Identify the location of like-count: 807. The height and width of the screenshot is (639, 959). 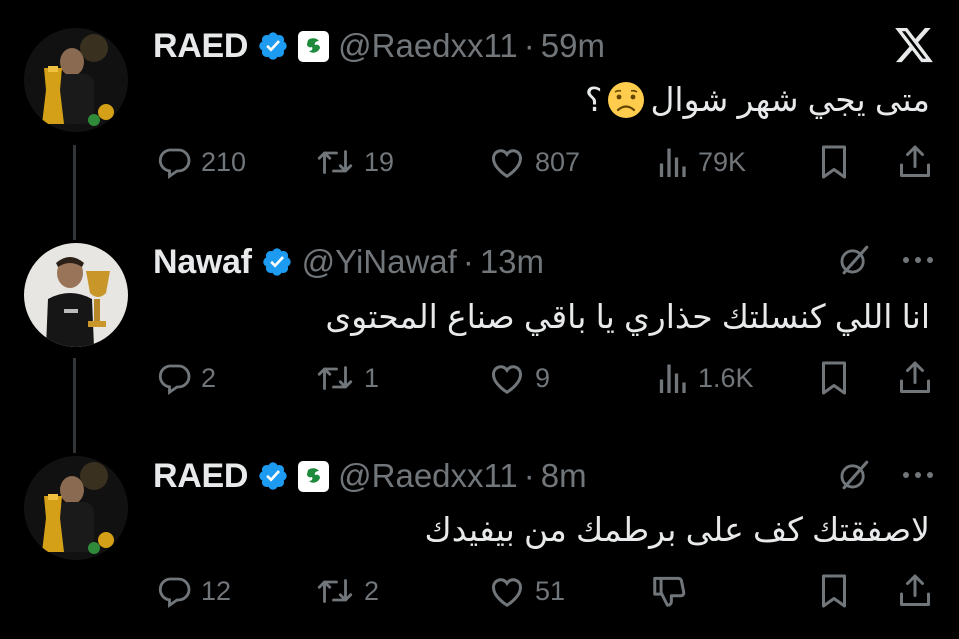
(558, 161).